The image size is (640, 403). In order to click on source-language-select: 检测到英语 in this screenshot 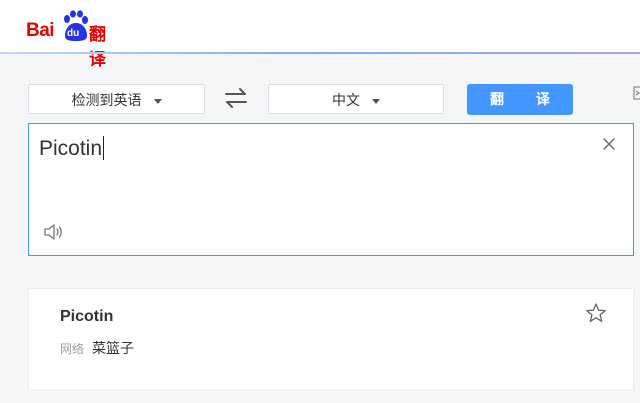, I will do `click(116, 99)`.